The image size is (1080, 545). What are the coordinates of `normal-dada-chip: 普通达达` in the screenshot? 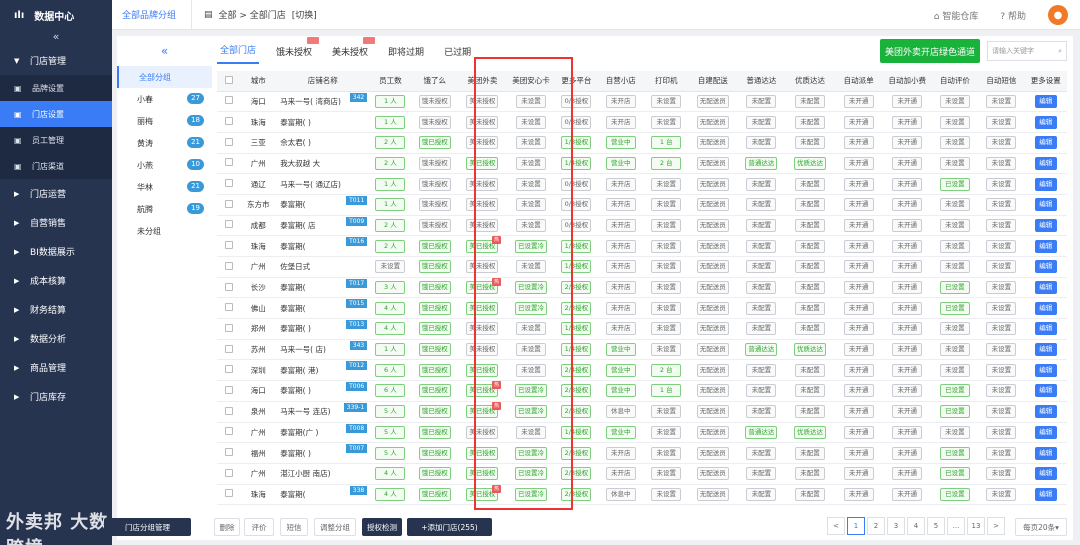 It's located at (761, 432).